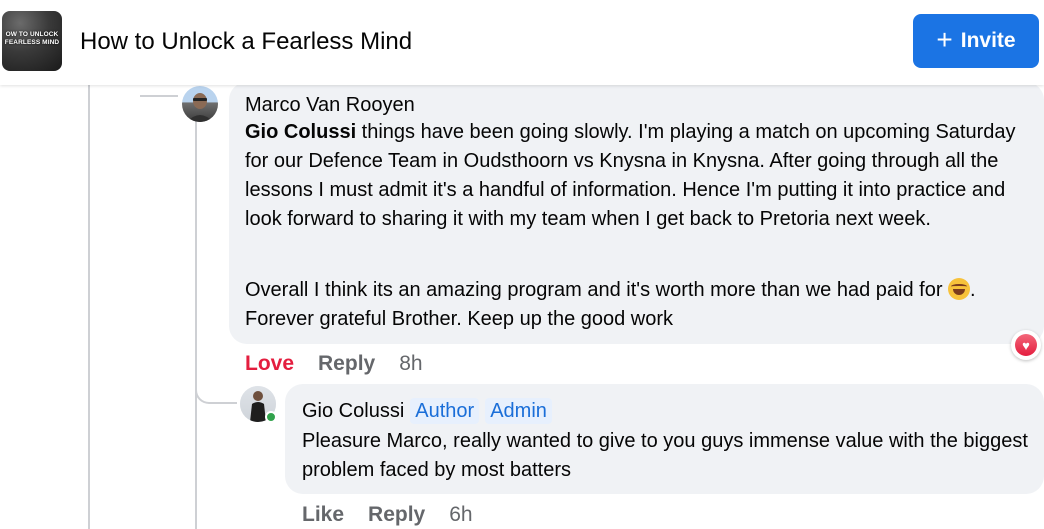 The width and height of the screenshot is (1044, 529). Describe the element at coordinates (89, 307) in the screenshot. I see `thread-line` at that location.